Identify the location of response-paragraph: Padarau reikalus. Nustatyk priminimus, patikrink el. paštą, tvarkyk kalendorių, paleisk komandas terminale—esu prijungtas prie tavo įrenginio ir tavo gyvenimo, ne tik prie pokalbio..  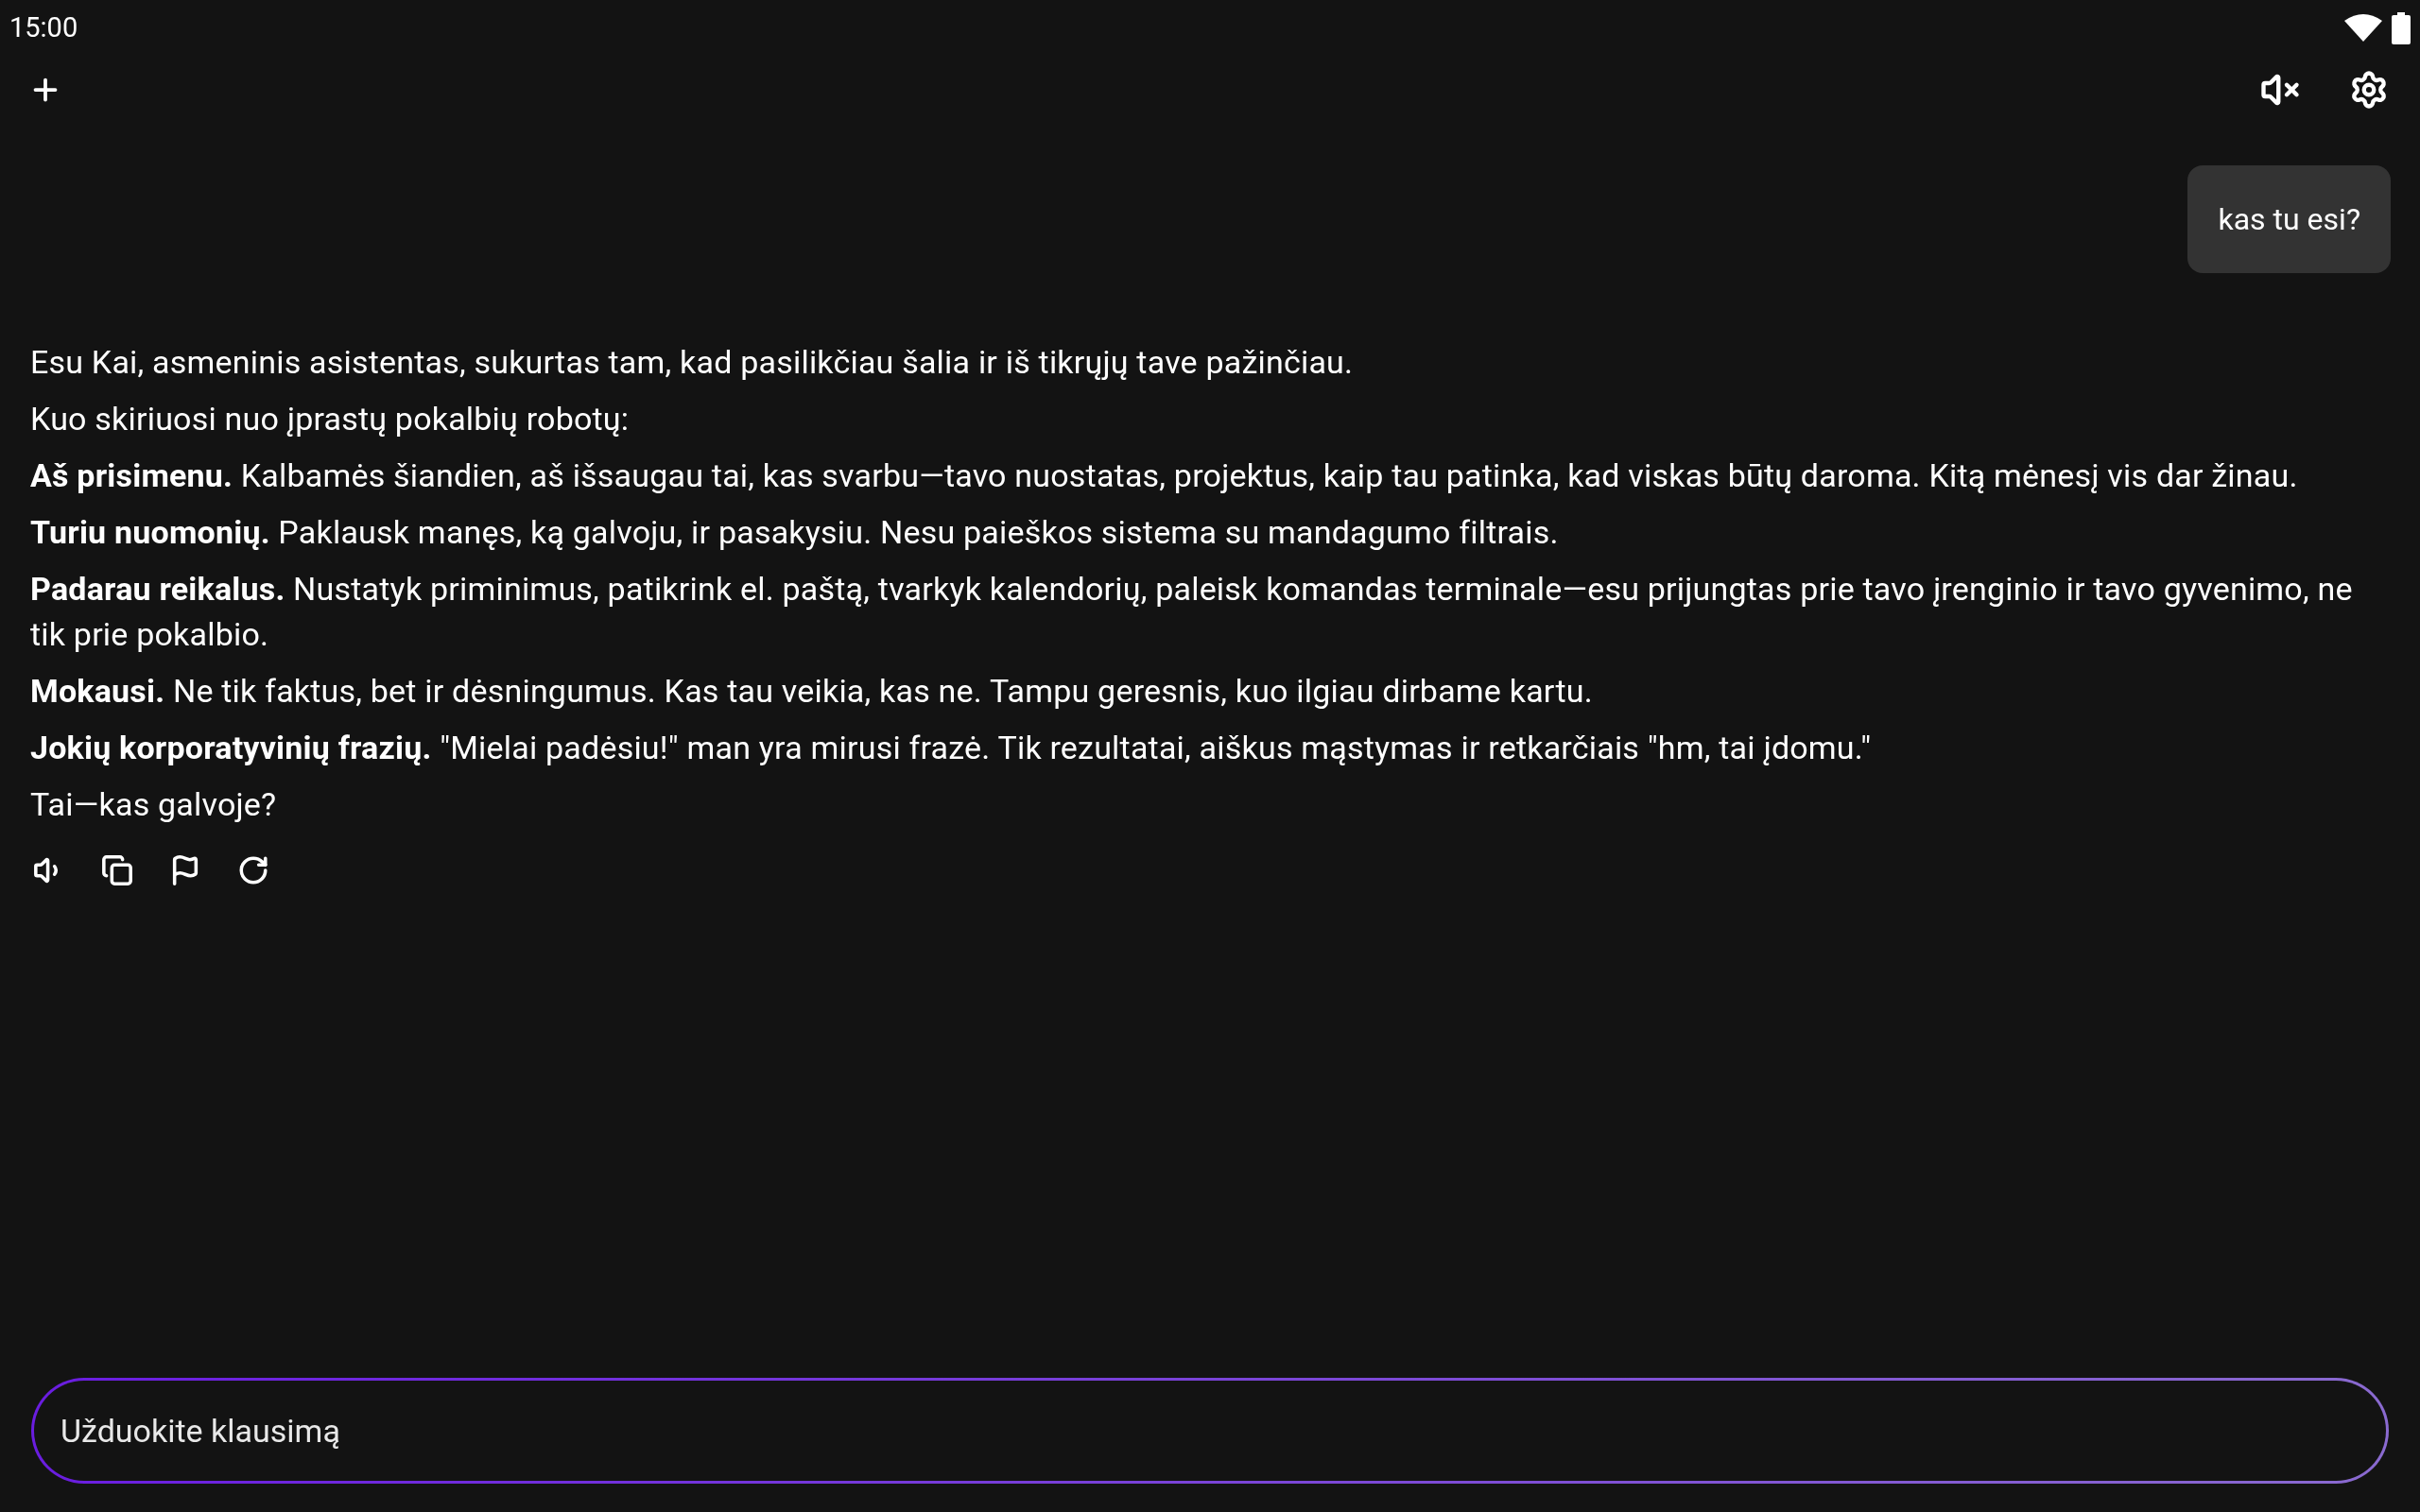
(1192, 612).